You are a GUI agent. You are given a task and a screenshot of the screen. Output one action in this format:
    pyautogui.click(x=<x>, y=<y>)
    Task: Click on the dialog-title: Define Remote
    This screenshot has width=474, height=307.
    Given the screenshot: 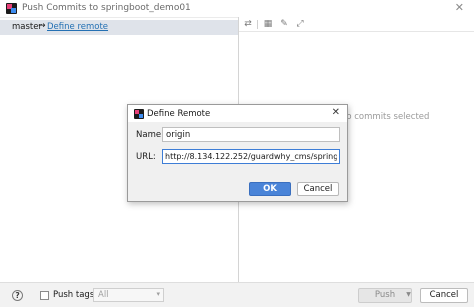 What is the action you would take?
    pyautogui.click(x=179, y=114)
    